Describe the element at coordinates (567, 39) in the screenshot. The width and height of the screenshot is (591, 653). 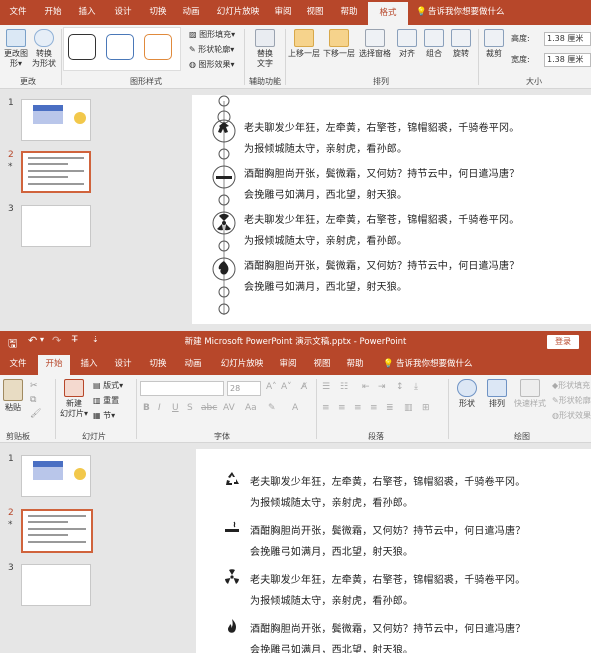
I see `height-input: 1.38 厘米` at that location.